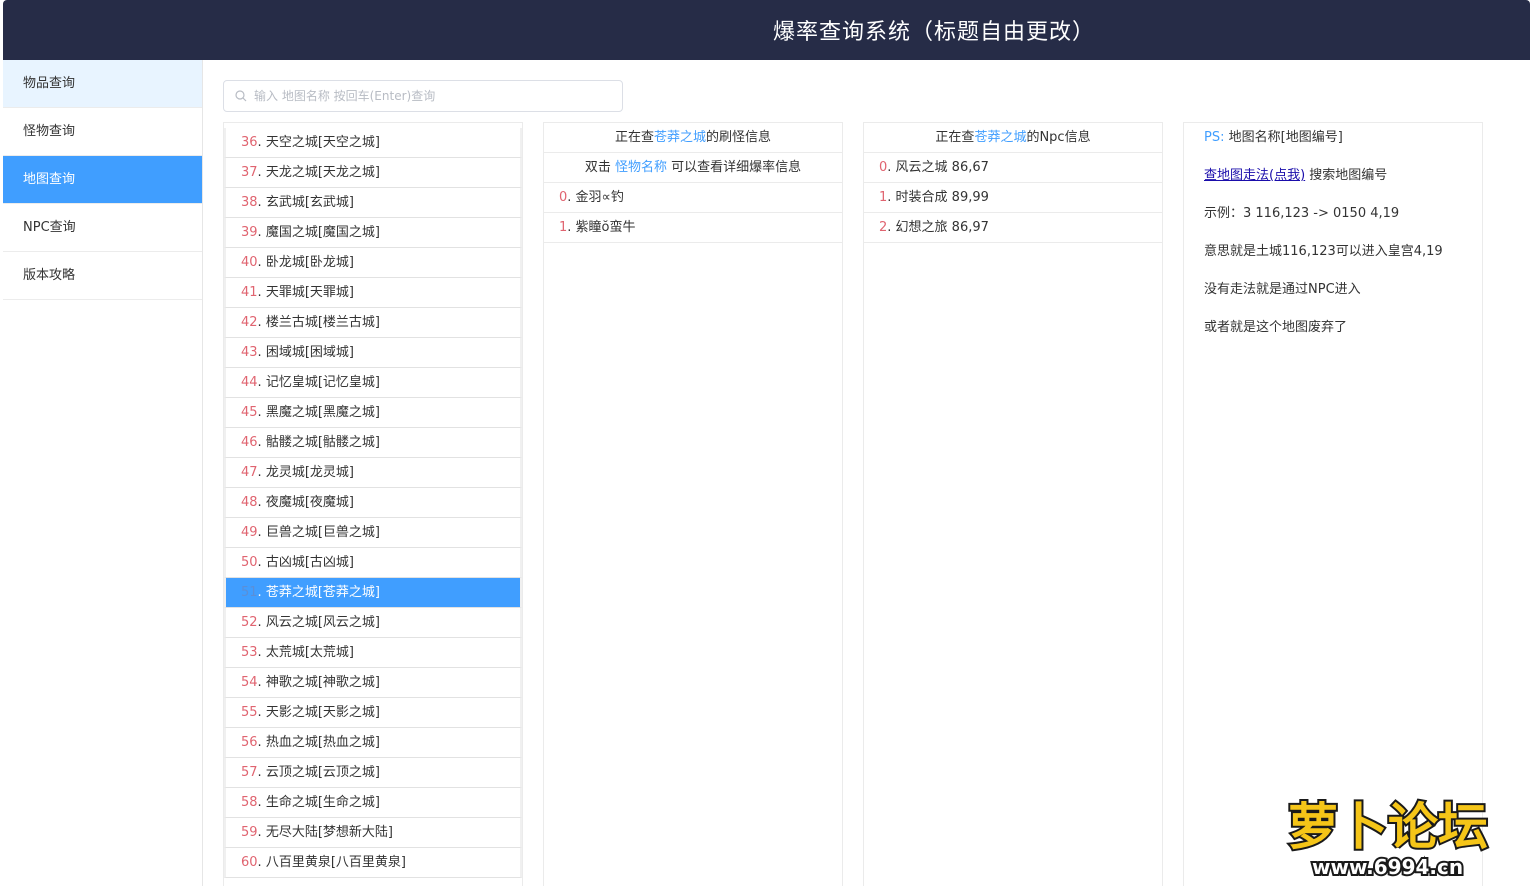 This screenshot has height=886, width=1530. I want to click on logo-text: 萝卜论坛, so click(1388, 827).